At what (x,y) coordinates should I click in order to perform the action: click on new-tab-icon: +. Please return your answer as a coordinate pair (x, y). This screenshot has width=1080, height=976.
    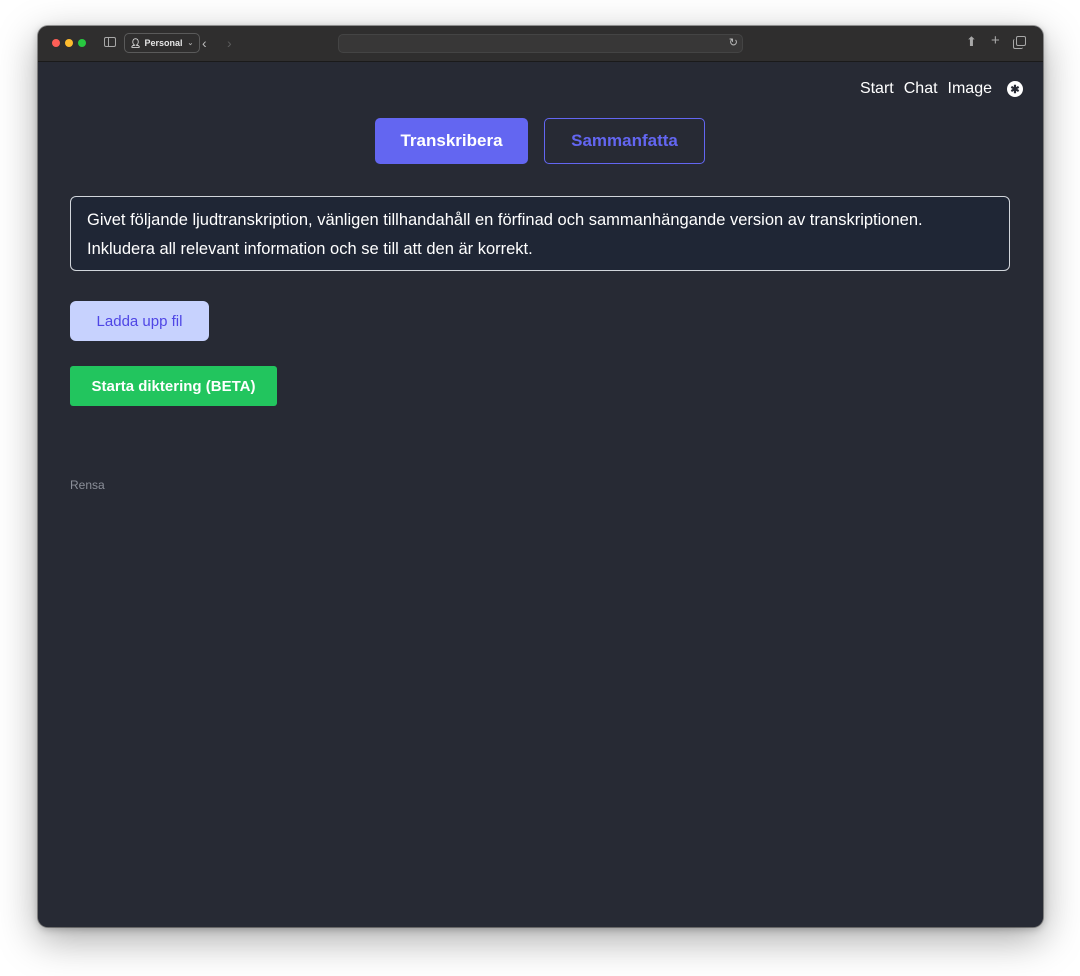
    Looking at the image, I should click on (995, 40).